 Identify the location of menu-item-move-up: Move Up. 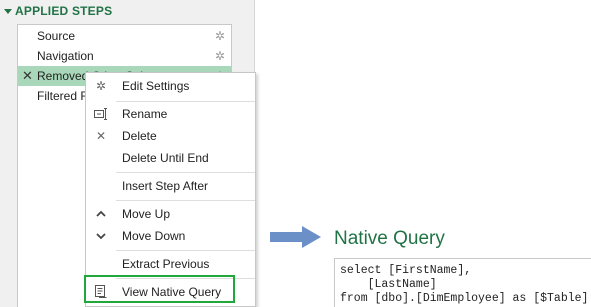
(170, 214).